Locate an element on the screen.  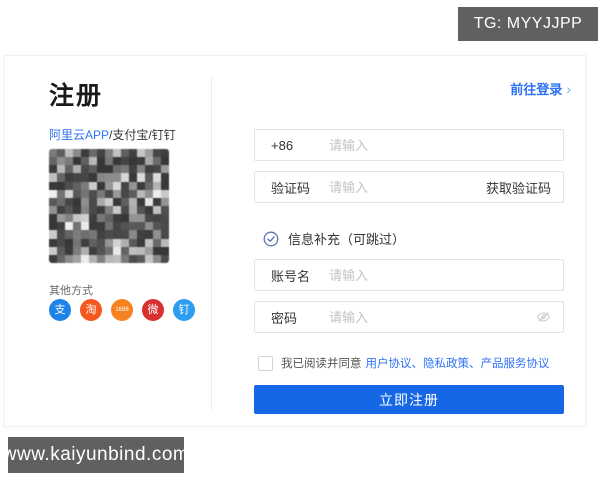
qr-method-aliyun-app: 阿里云APP is located at coordinates (79, 135).